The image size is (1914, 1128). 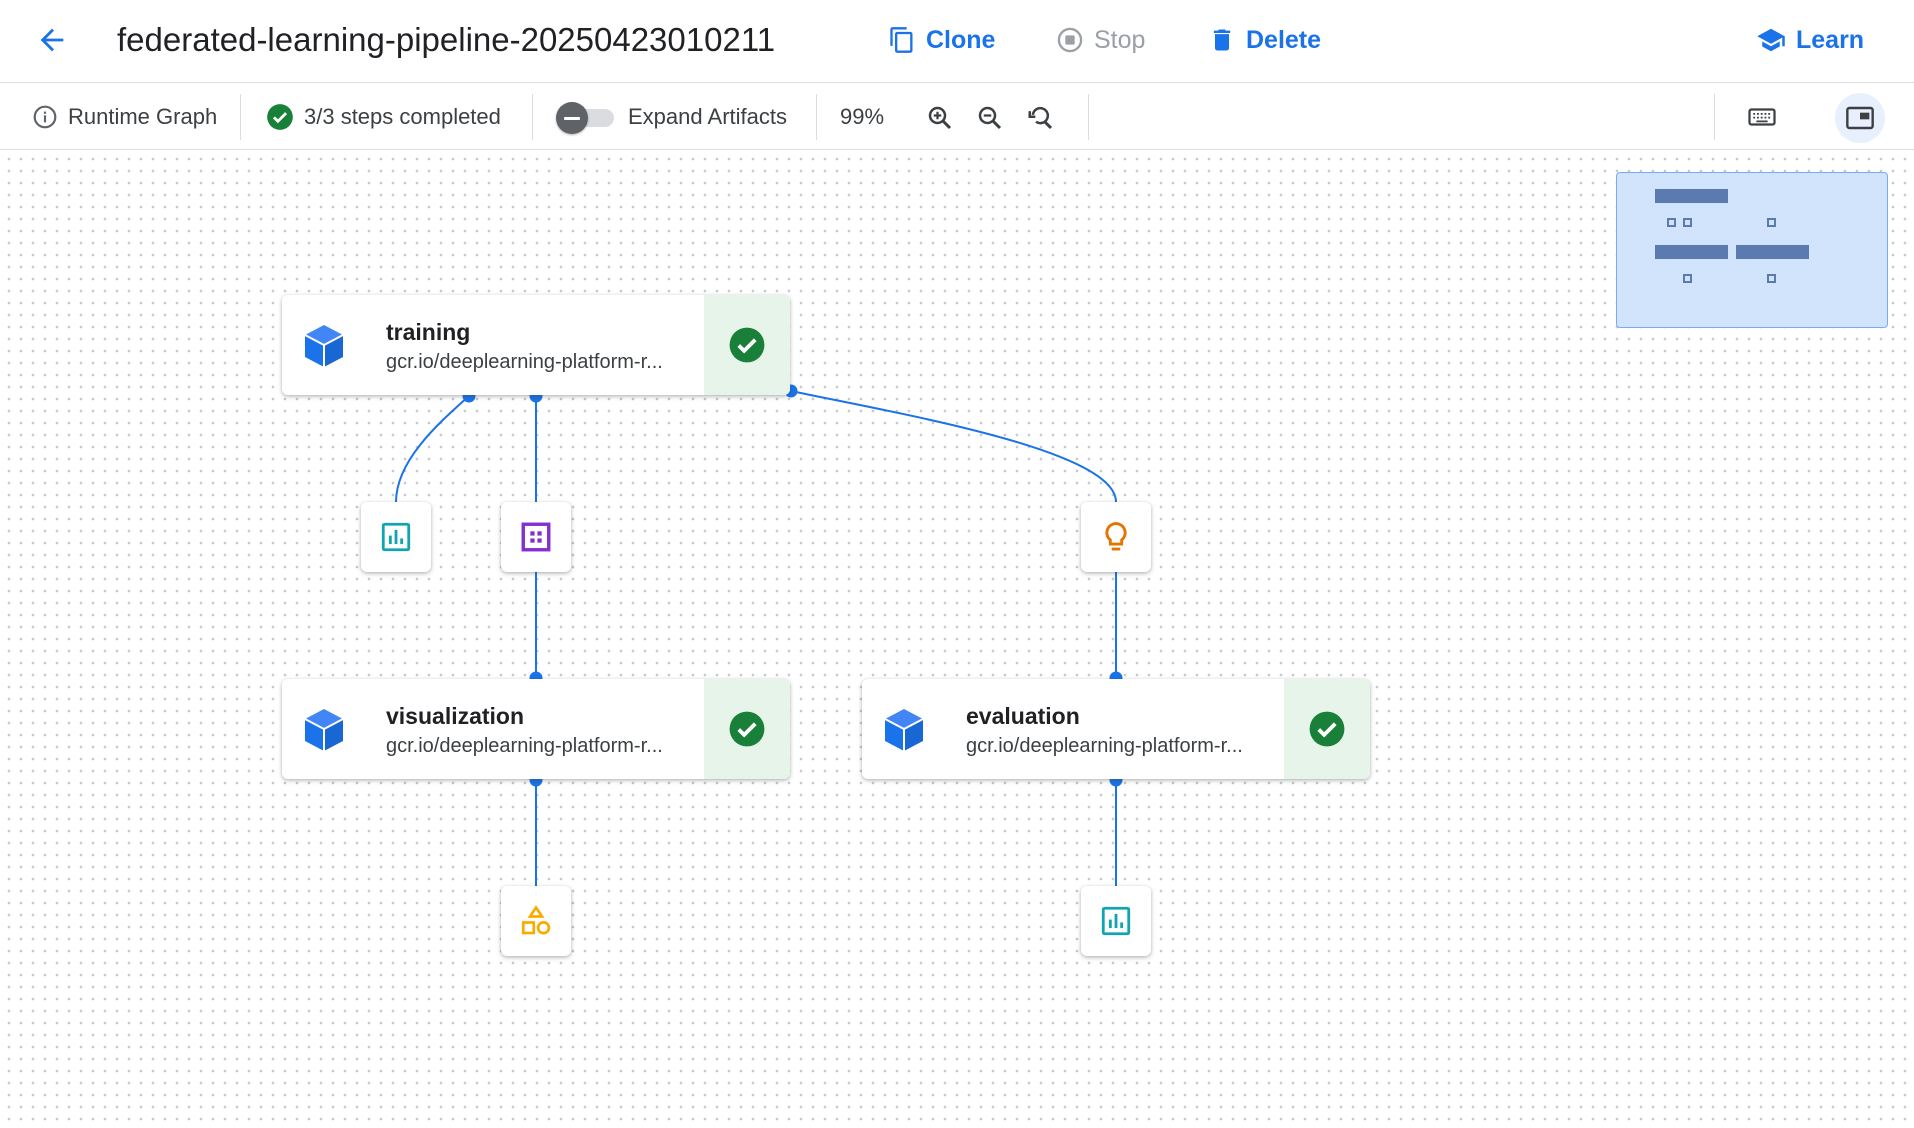 I want to click on toggle-switch, so click(x=587, y=118).